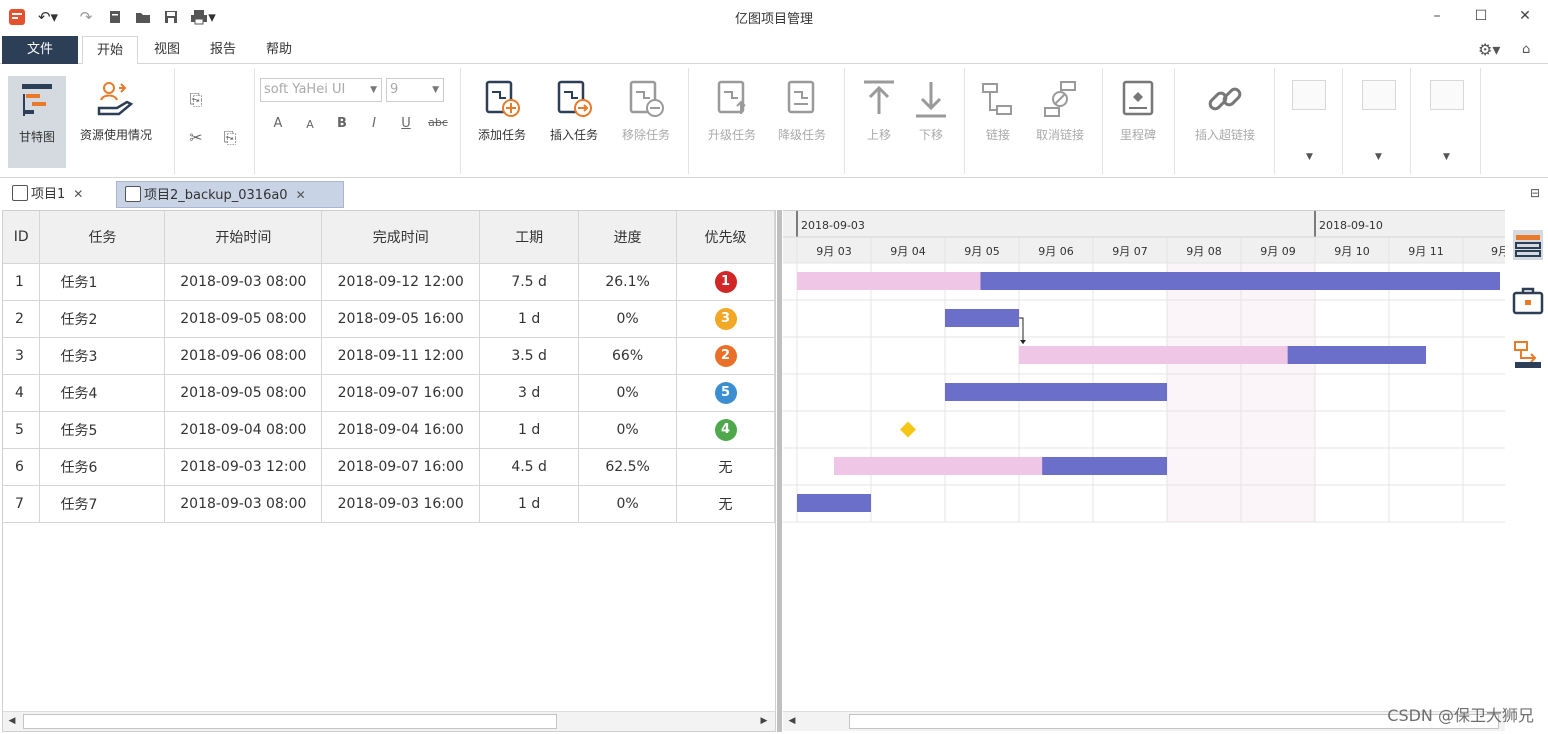 The width and height of the screenshot is (1548, 734). Describe the element at coordinates (401, 504) in the screenshot. I see `cell-end: 2018-09-03 16:00` at that location.